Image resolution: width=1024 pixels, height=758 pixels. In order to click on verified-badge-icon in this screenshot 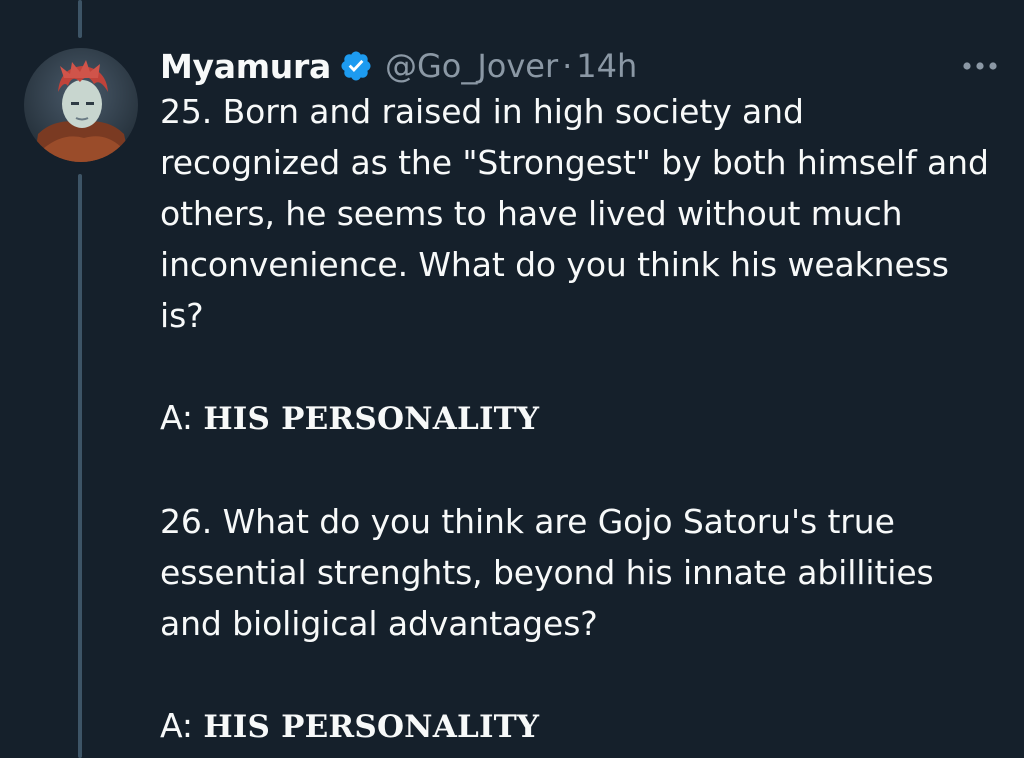, I will do `click(356, 66)`.